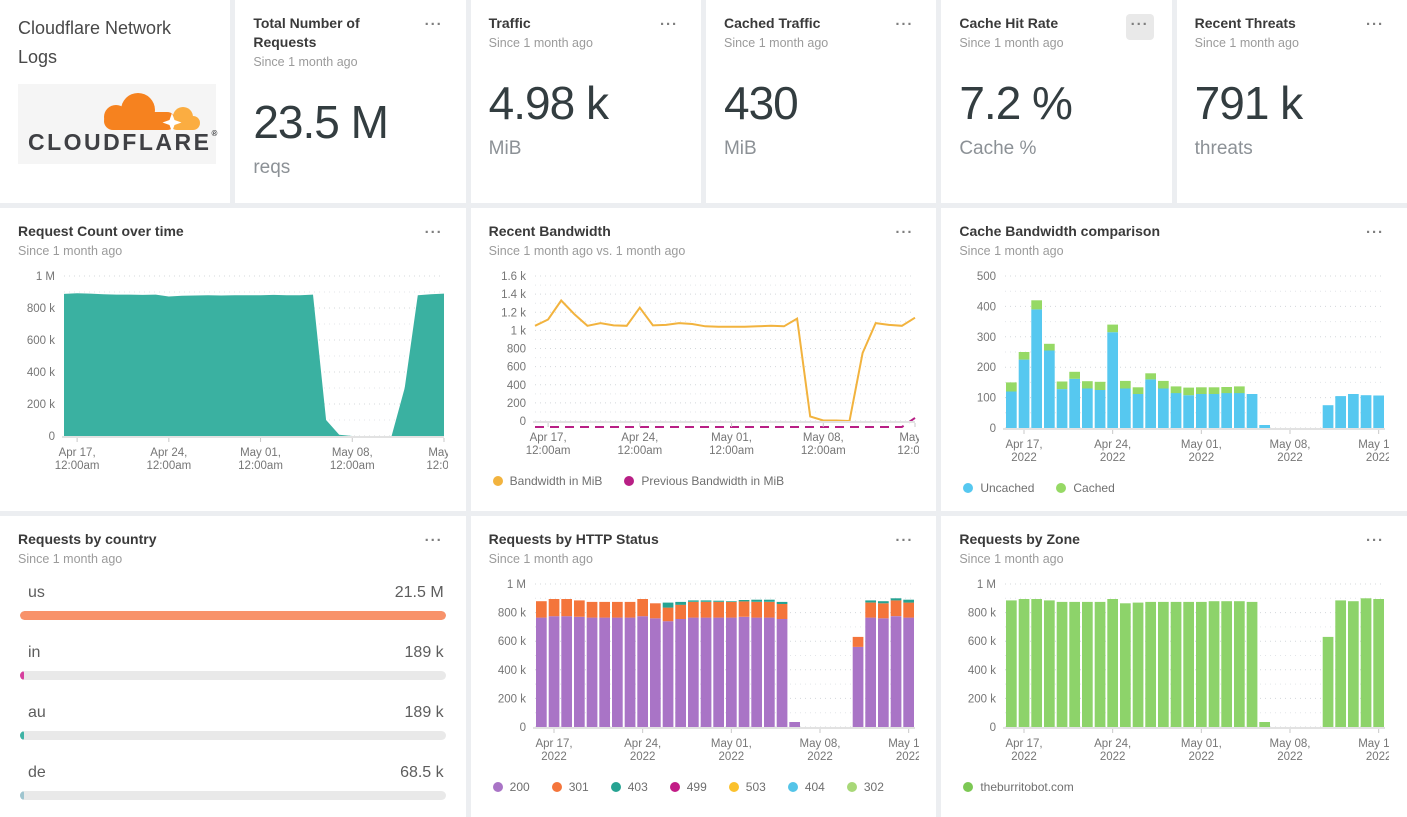 This screenshot has height=817, width=1407. I want to click on legend-item: 302, so click(865, 787).